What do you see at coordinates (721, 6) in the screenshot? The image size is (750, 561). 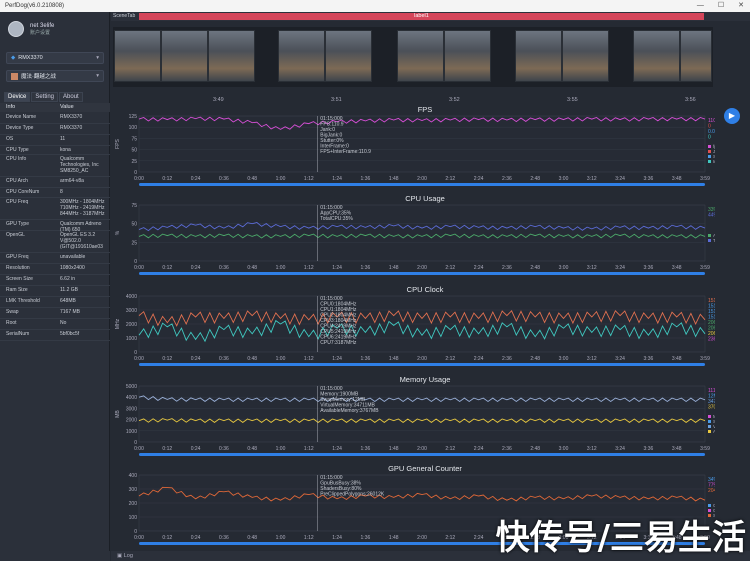 I see `maximize-button: ☐` at bounding box center [721, 6].